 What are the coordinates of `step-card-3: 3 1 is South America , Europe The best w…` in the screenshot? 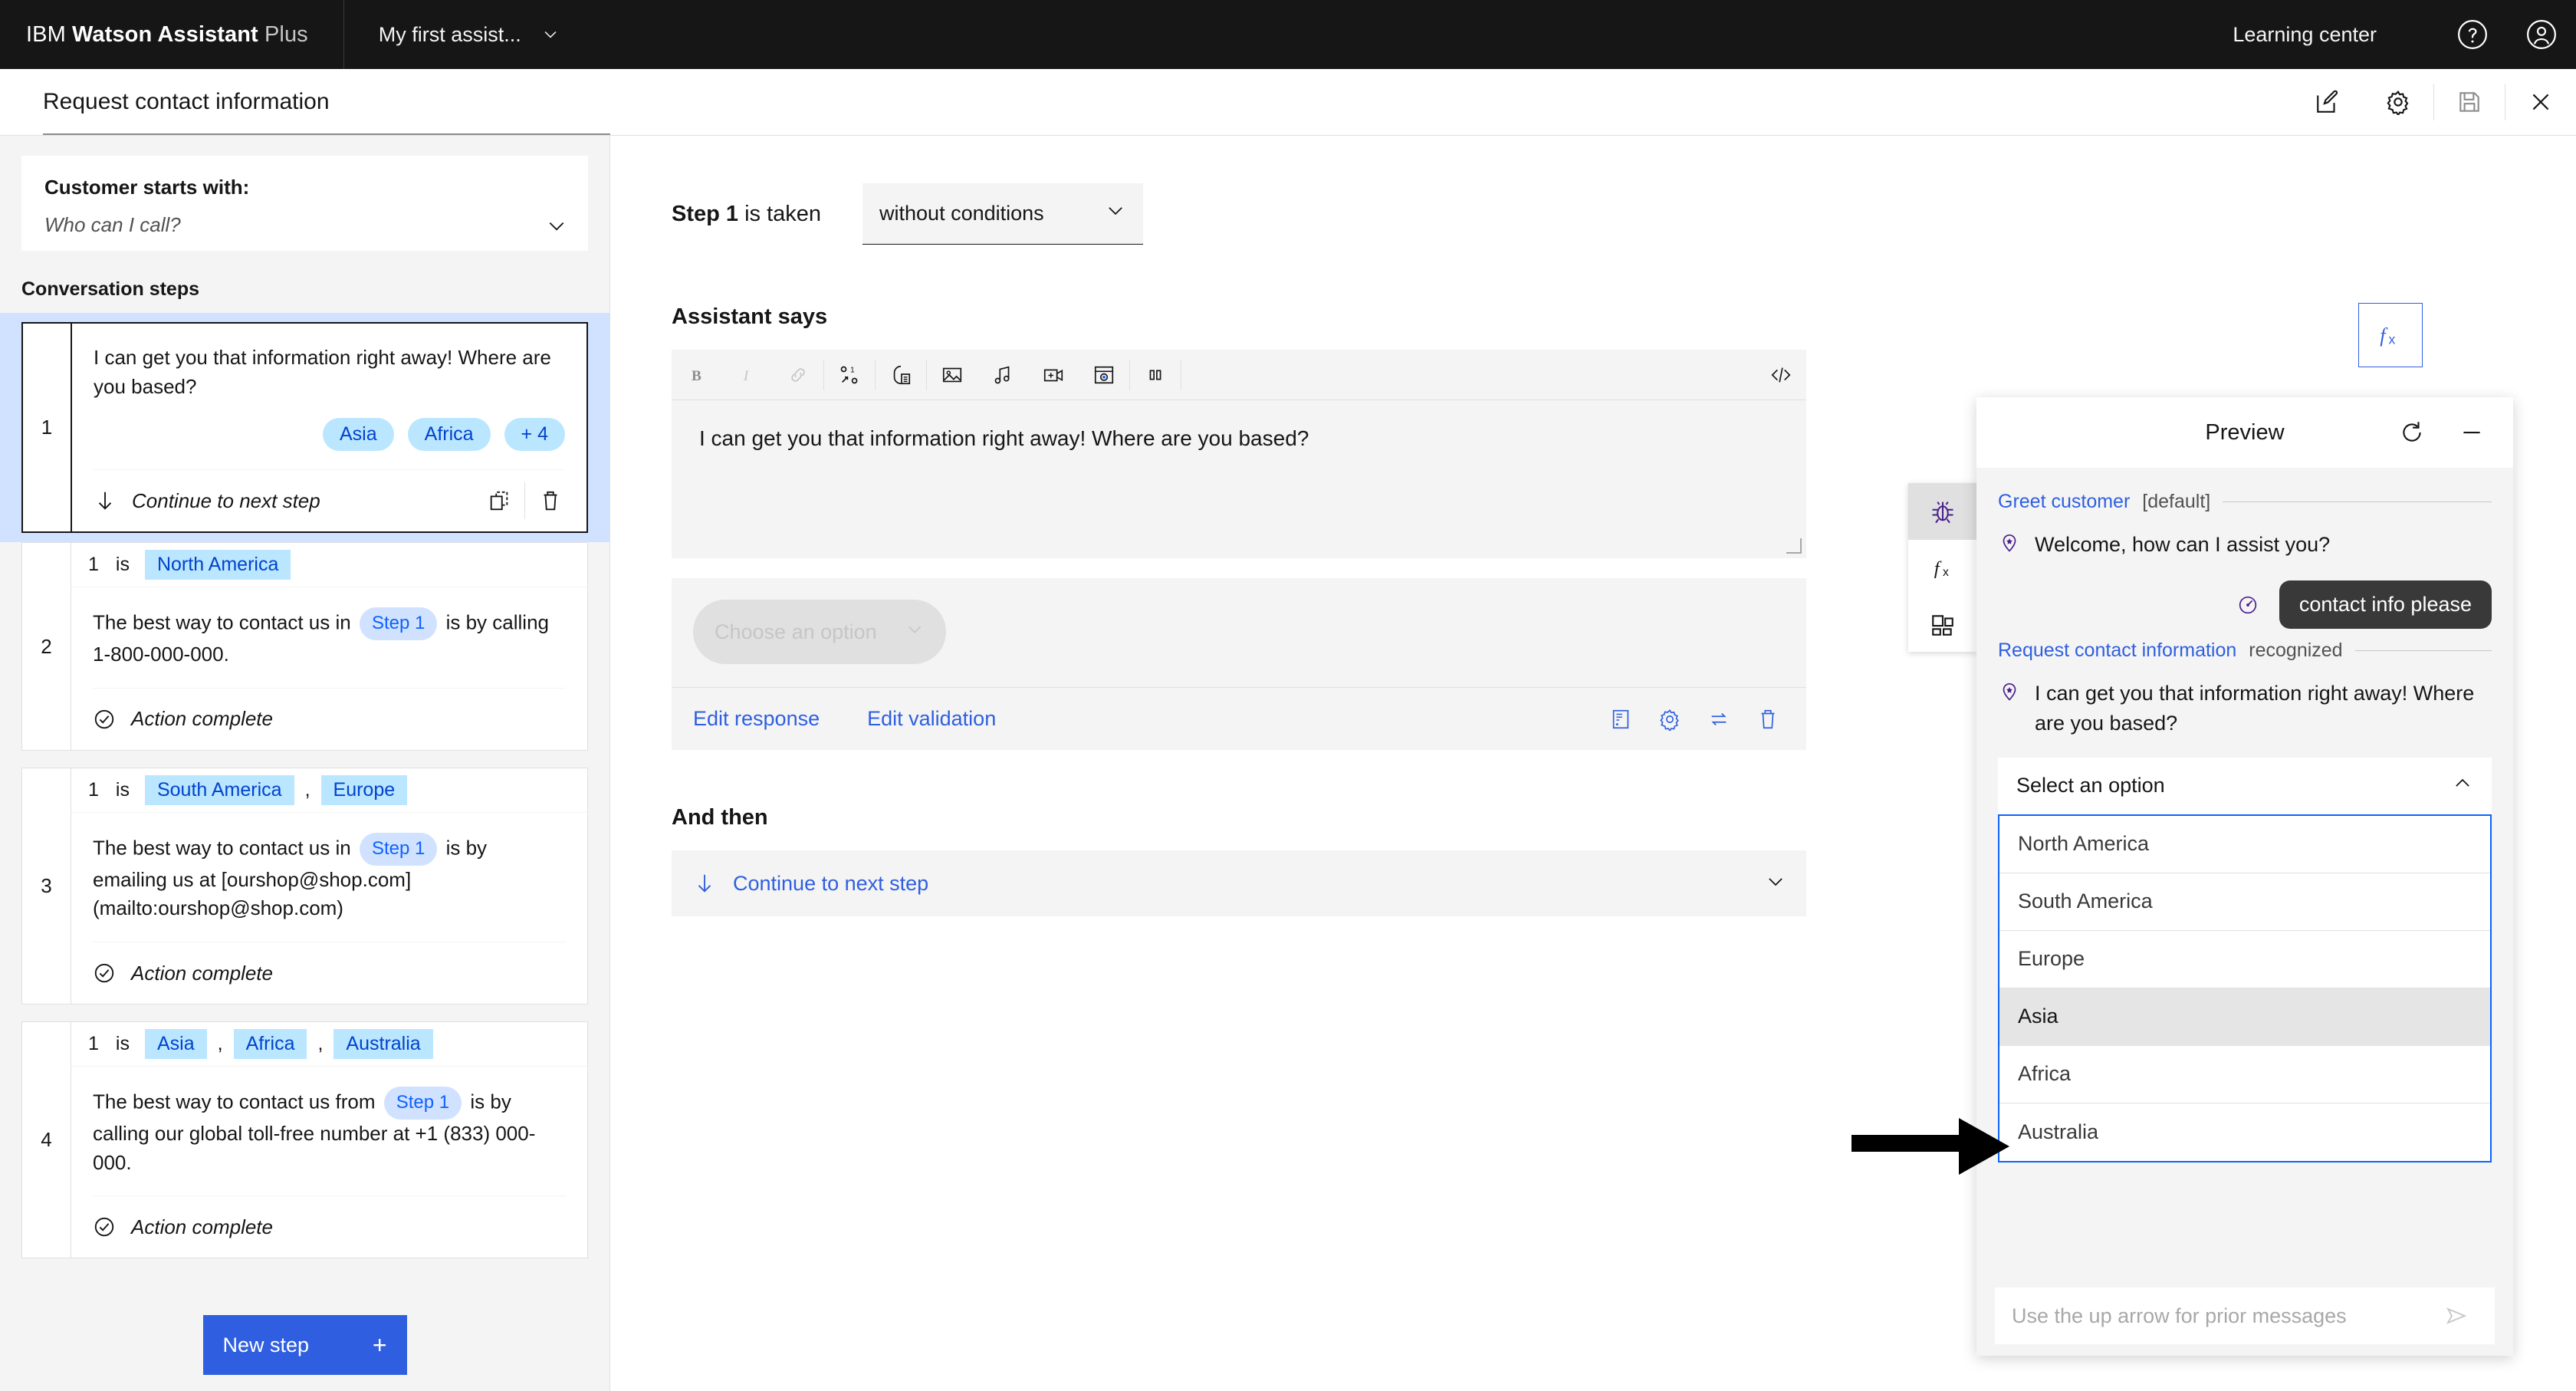 It's located at (304, 886).